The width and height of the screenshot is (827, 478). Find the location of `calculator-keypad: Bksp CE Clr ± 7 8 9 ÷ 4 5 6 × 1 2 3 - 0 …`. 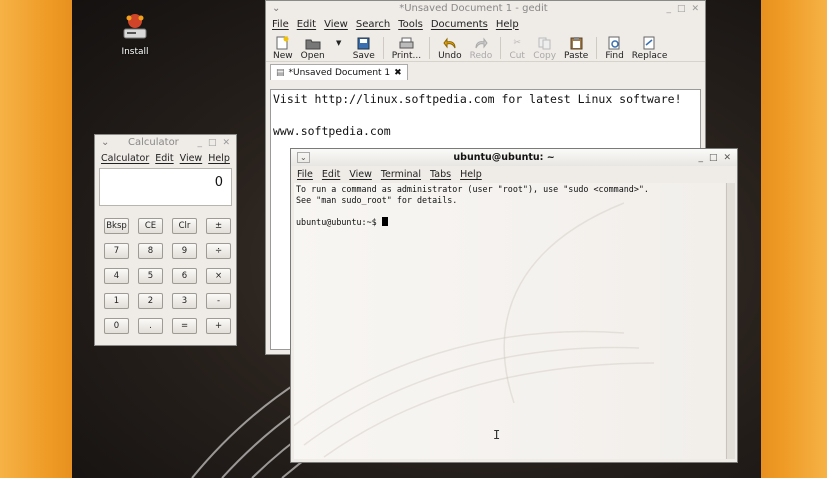

calculator-keypad: Bksp CE Clr ± 7 8 9 ÷ 4 5 6 × 1 2 3 - 0 … is located at coordinates (165, 270).